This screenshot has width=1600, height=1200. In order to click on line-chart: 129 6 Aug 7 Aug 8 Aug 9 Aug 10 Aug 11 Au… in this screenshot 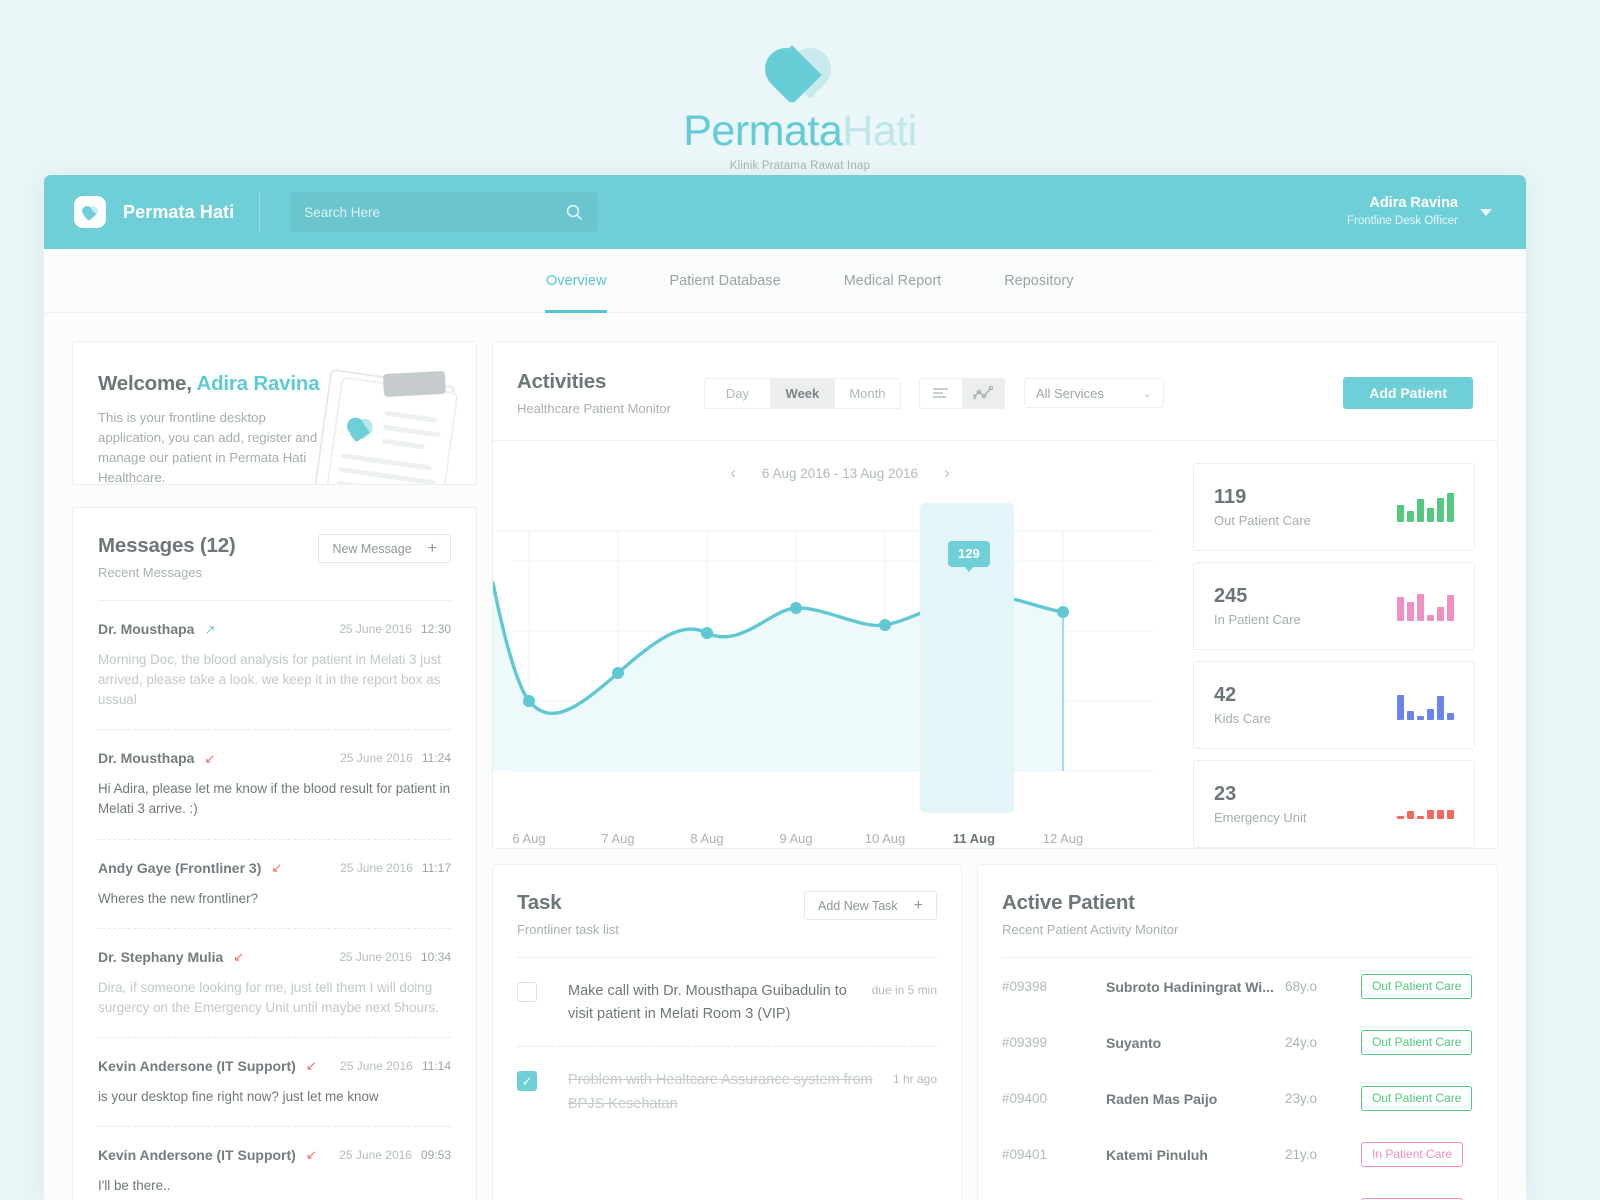, I will do `click(840, 674)`.